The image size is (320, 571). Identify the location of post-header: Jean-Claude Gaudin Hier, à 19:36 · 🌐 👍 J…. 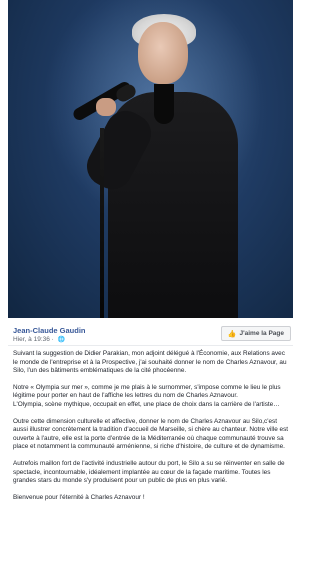
(150, 334).